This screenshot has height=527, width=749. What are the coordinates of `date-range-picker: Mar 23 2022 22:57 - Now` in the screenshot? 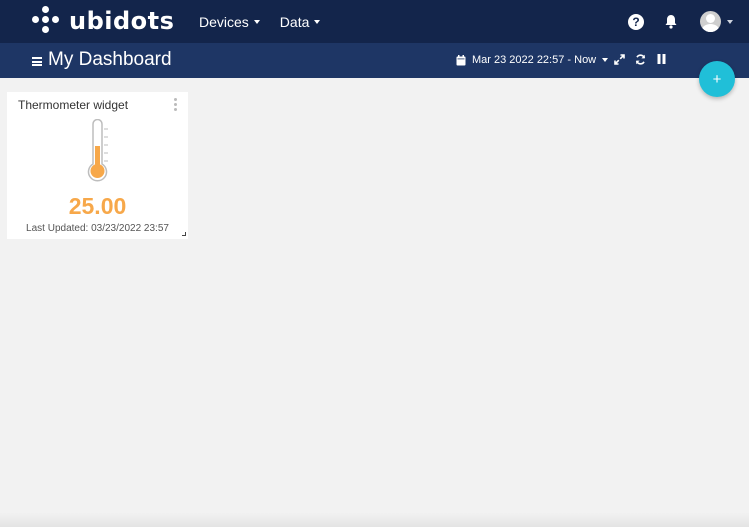 It's located at (532, 60).